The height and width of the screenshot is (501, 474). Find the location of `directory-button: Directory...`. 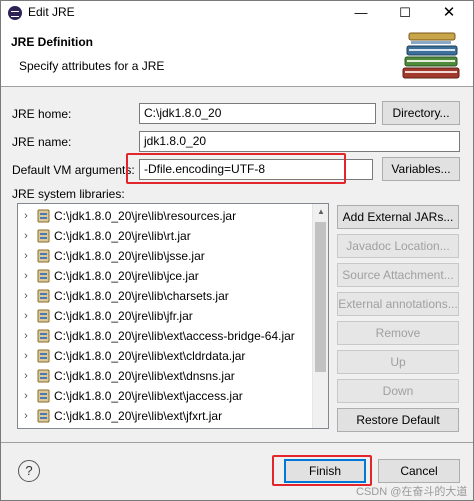

directory-button: Directory... is located at coordinates (421, 113).